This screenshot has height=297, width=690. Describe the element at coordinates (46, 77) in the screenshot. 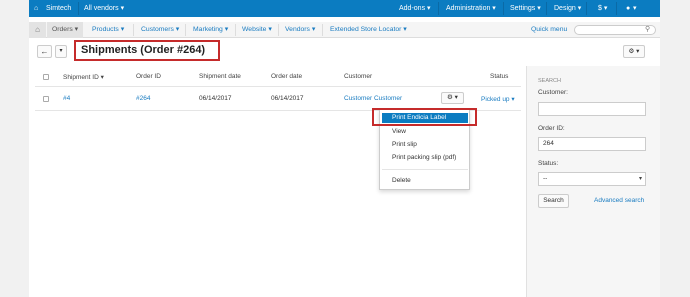

I see `select-all-checkbox` at that location.